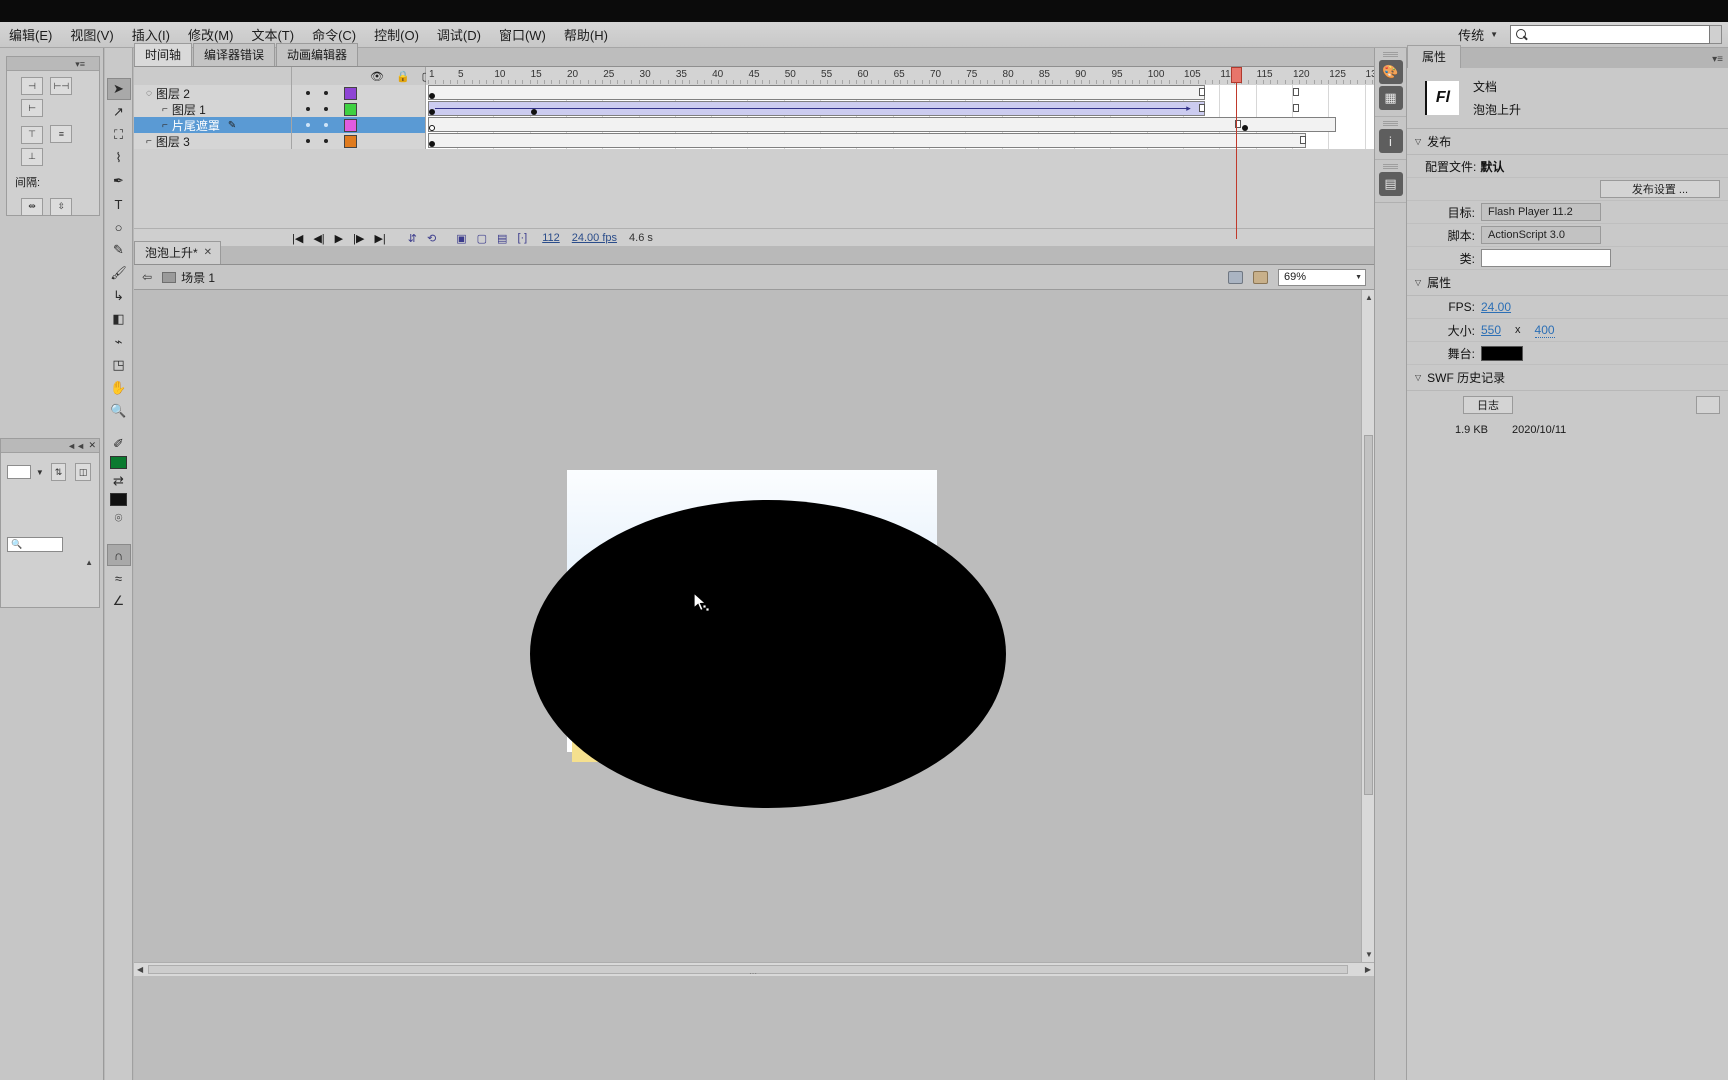 The height and width of the screenshot is (1080, 1728). What do you see at coordinates (594, 238) in the screenshot?
I see `frame-rate-indicator: 24.00 fps` at bounding box center [594, 238].